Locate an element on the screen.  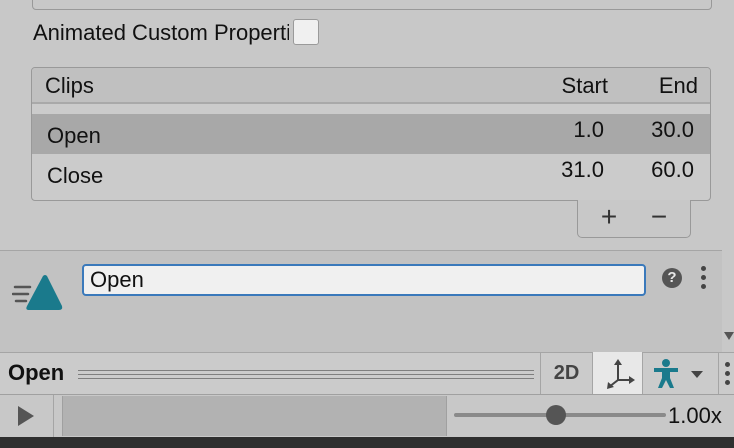
clip-end-cell: 60.0 is located at coordinates (672, 169).